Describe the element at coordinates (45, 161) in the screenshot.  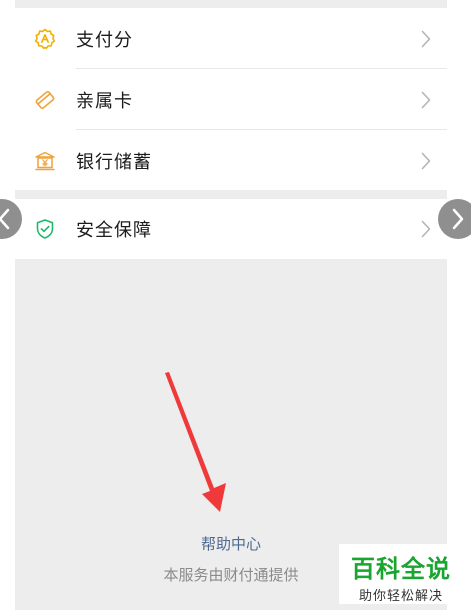
I see `bank-deposit-icon` at that location.